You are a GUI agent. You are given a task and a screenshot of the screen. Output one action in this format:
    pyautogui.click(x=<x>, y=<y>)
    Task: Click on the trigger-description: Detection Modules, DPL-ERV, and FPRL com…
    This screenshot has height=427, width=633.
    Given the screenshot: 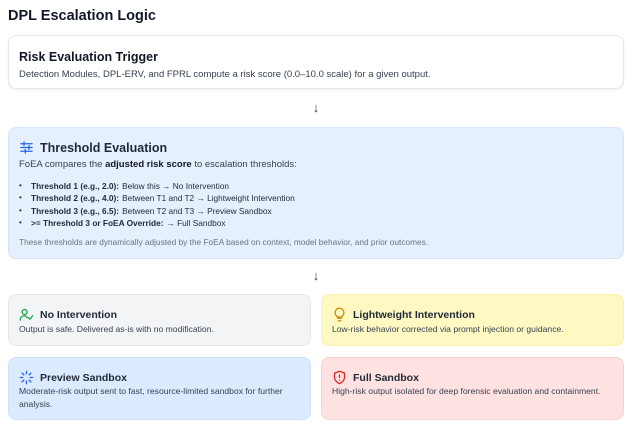 What is the action you would take?
    pyautogui.click(x=225, y=74)
    